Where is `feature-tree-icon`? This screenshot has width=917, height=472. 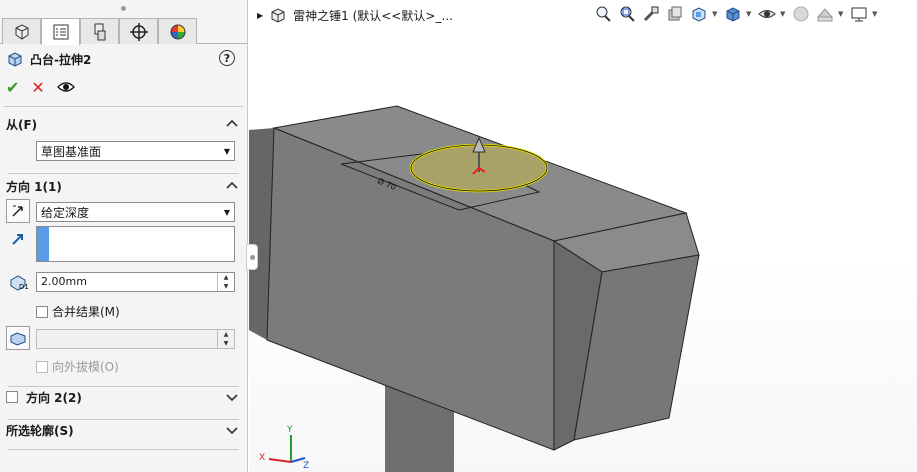 feature-tree-icon is located at coordinates (21, 31).